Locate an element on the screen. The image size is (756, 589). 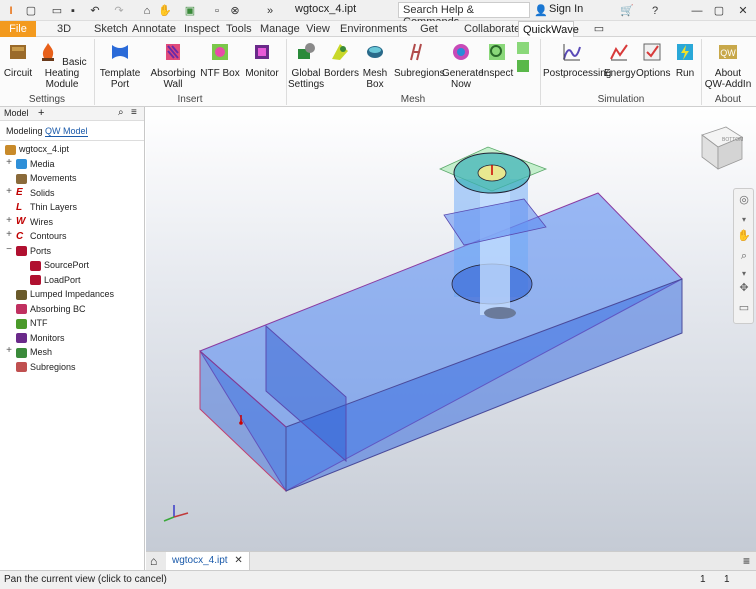
app-logo-icon: I is located at coordinates (11, 10).